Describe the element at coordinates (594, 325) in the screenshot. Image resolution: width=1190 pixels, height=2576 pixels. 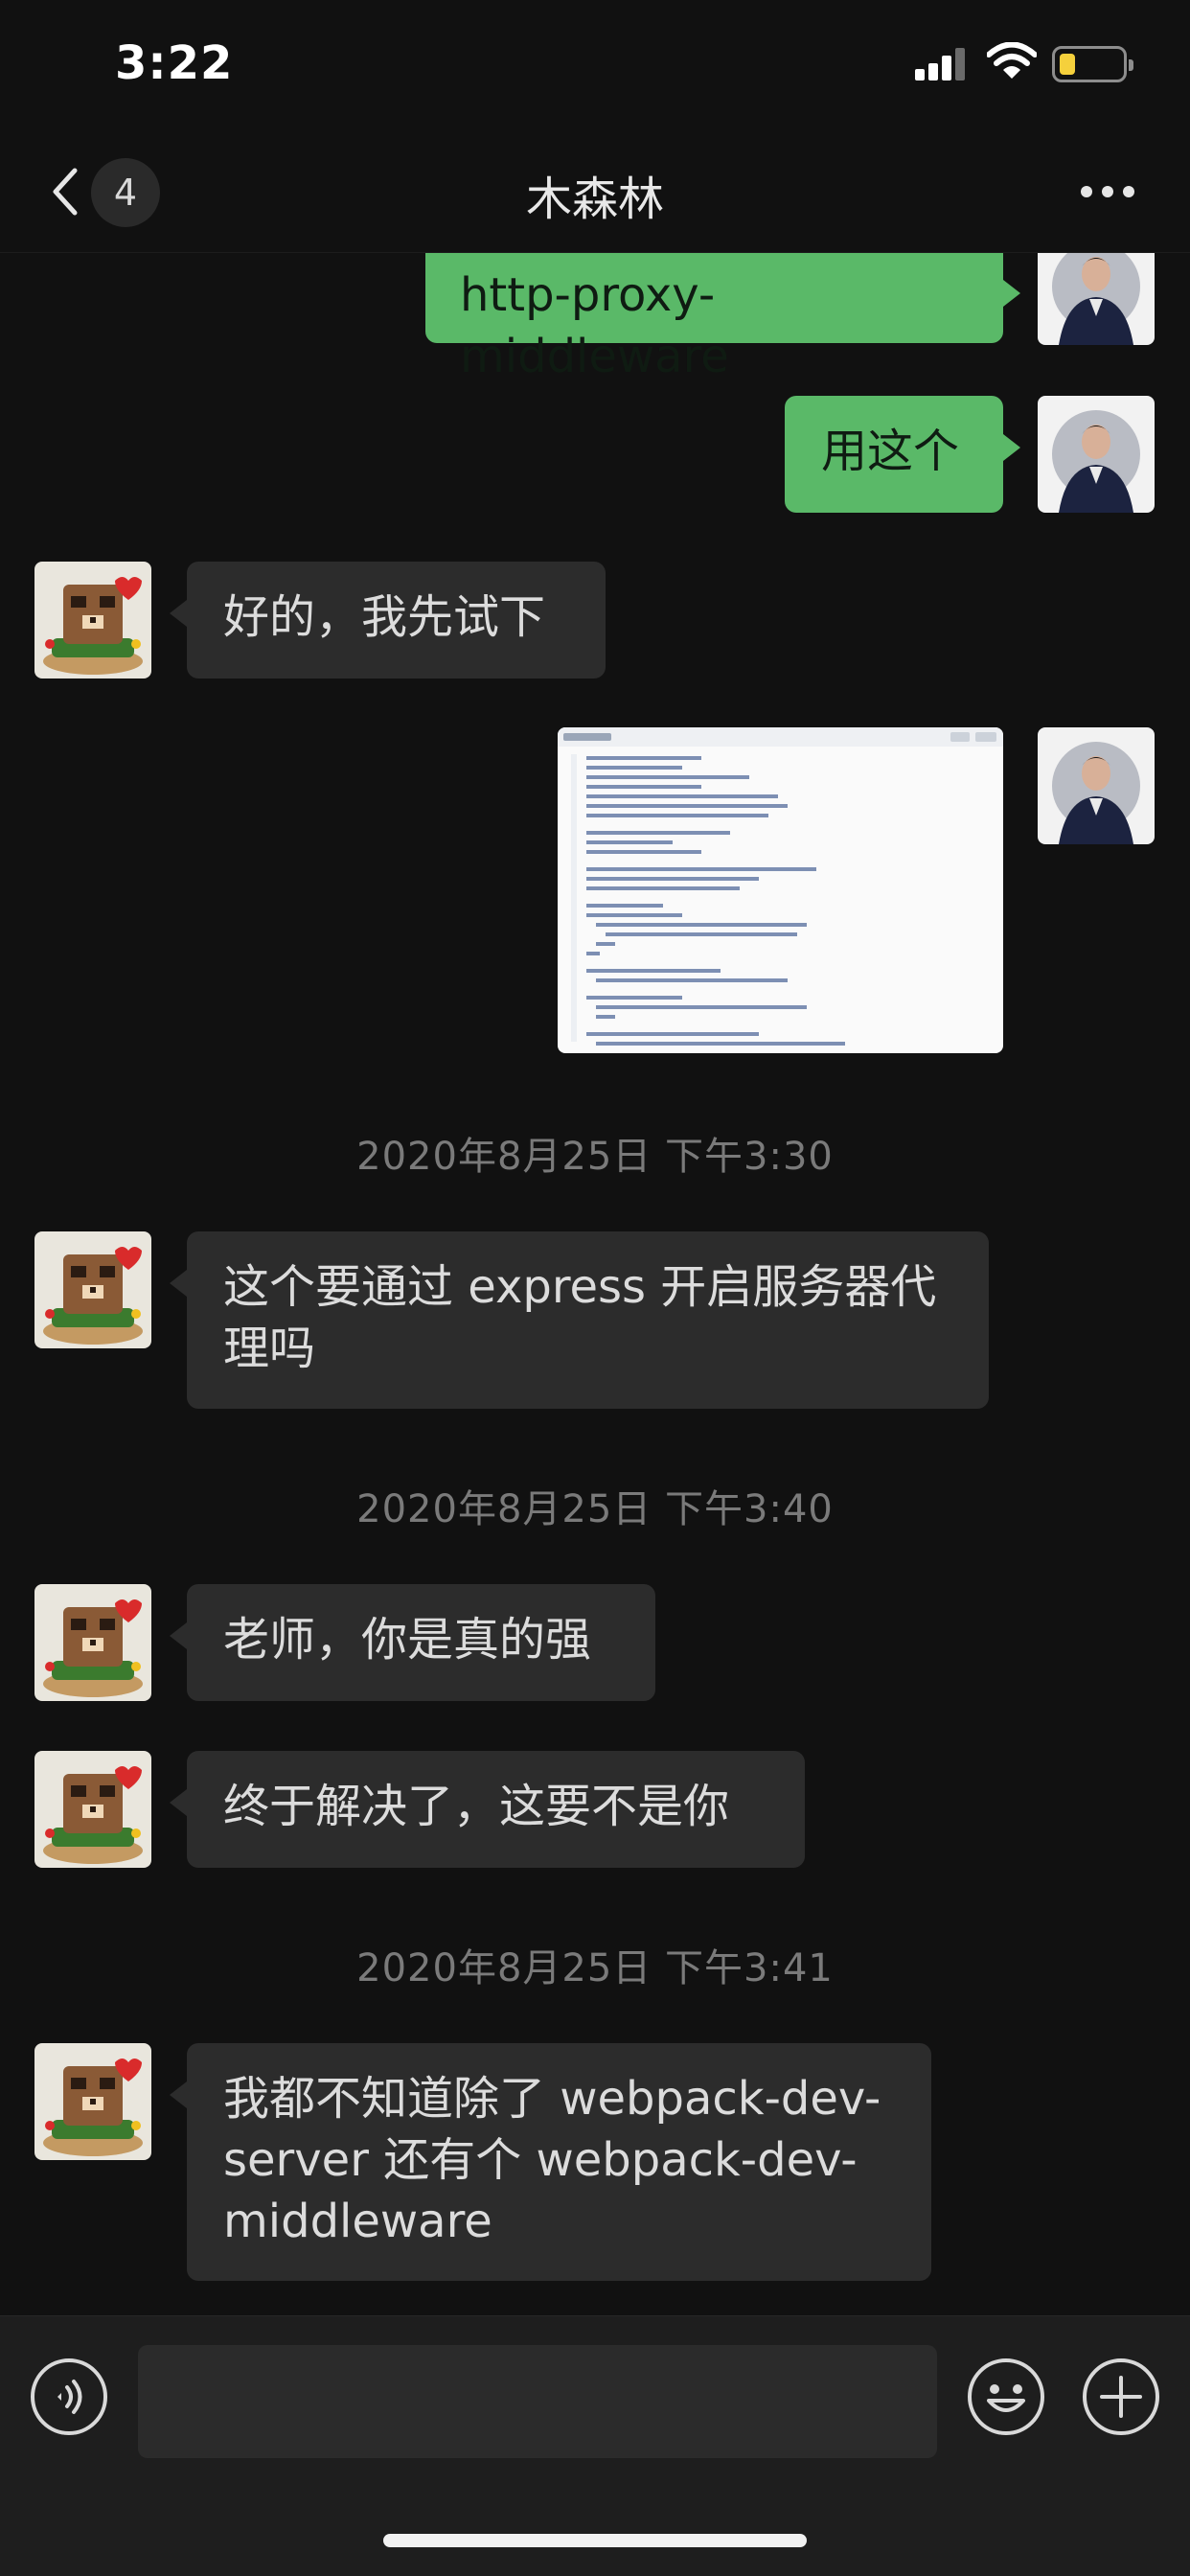
I see `message-text: http-proxy-middleware` at that location.